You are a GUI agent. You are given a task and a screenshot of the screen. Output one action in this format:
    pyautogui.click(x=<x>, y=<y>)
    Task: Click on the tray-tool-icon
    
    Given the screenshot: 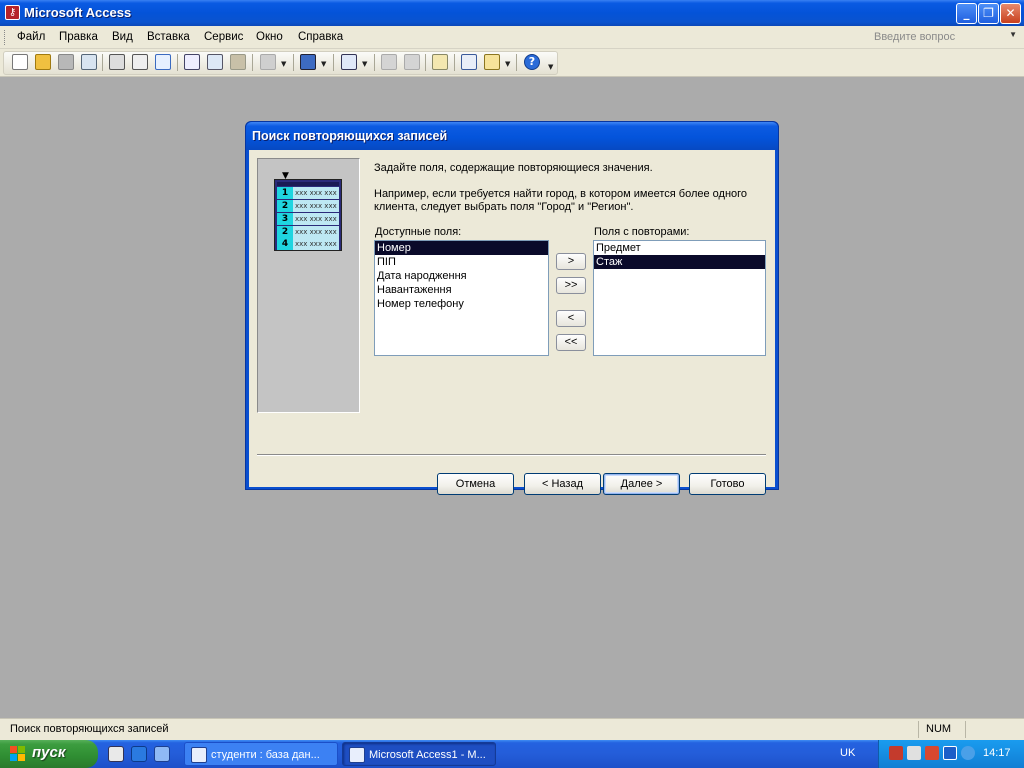 What is the action you would take?
    pyautogui.click(x=896, y=753)
    